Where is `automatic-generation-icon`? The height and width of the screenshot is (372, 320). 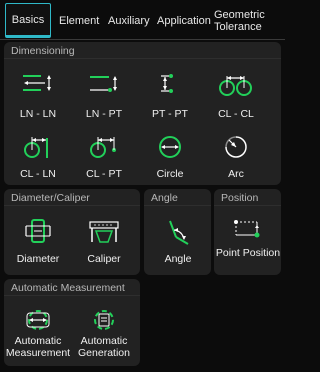 automatic-generation-icon is located at coordinates (104, 320).